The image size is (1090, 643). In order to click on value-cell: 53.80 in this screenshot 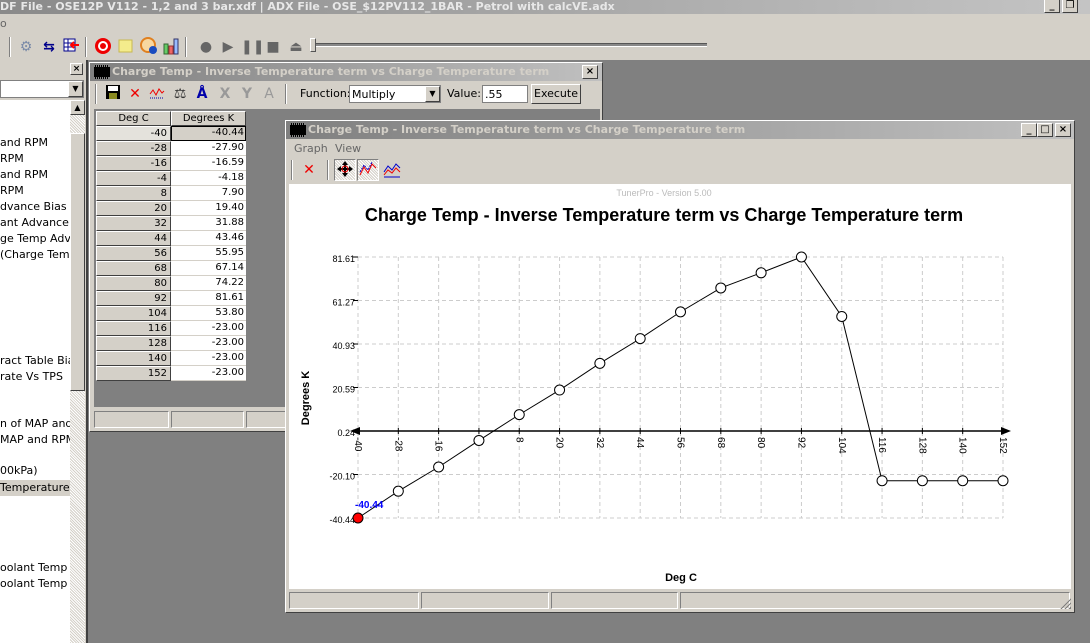, I will do `click(208, 313)`.